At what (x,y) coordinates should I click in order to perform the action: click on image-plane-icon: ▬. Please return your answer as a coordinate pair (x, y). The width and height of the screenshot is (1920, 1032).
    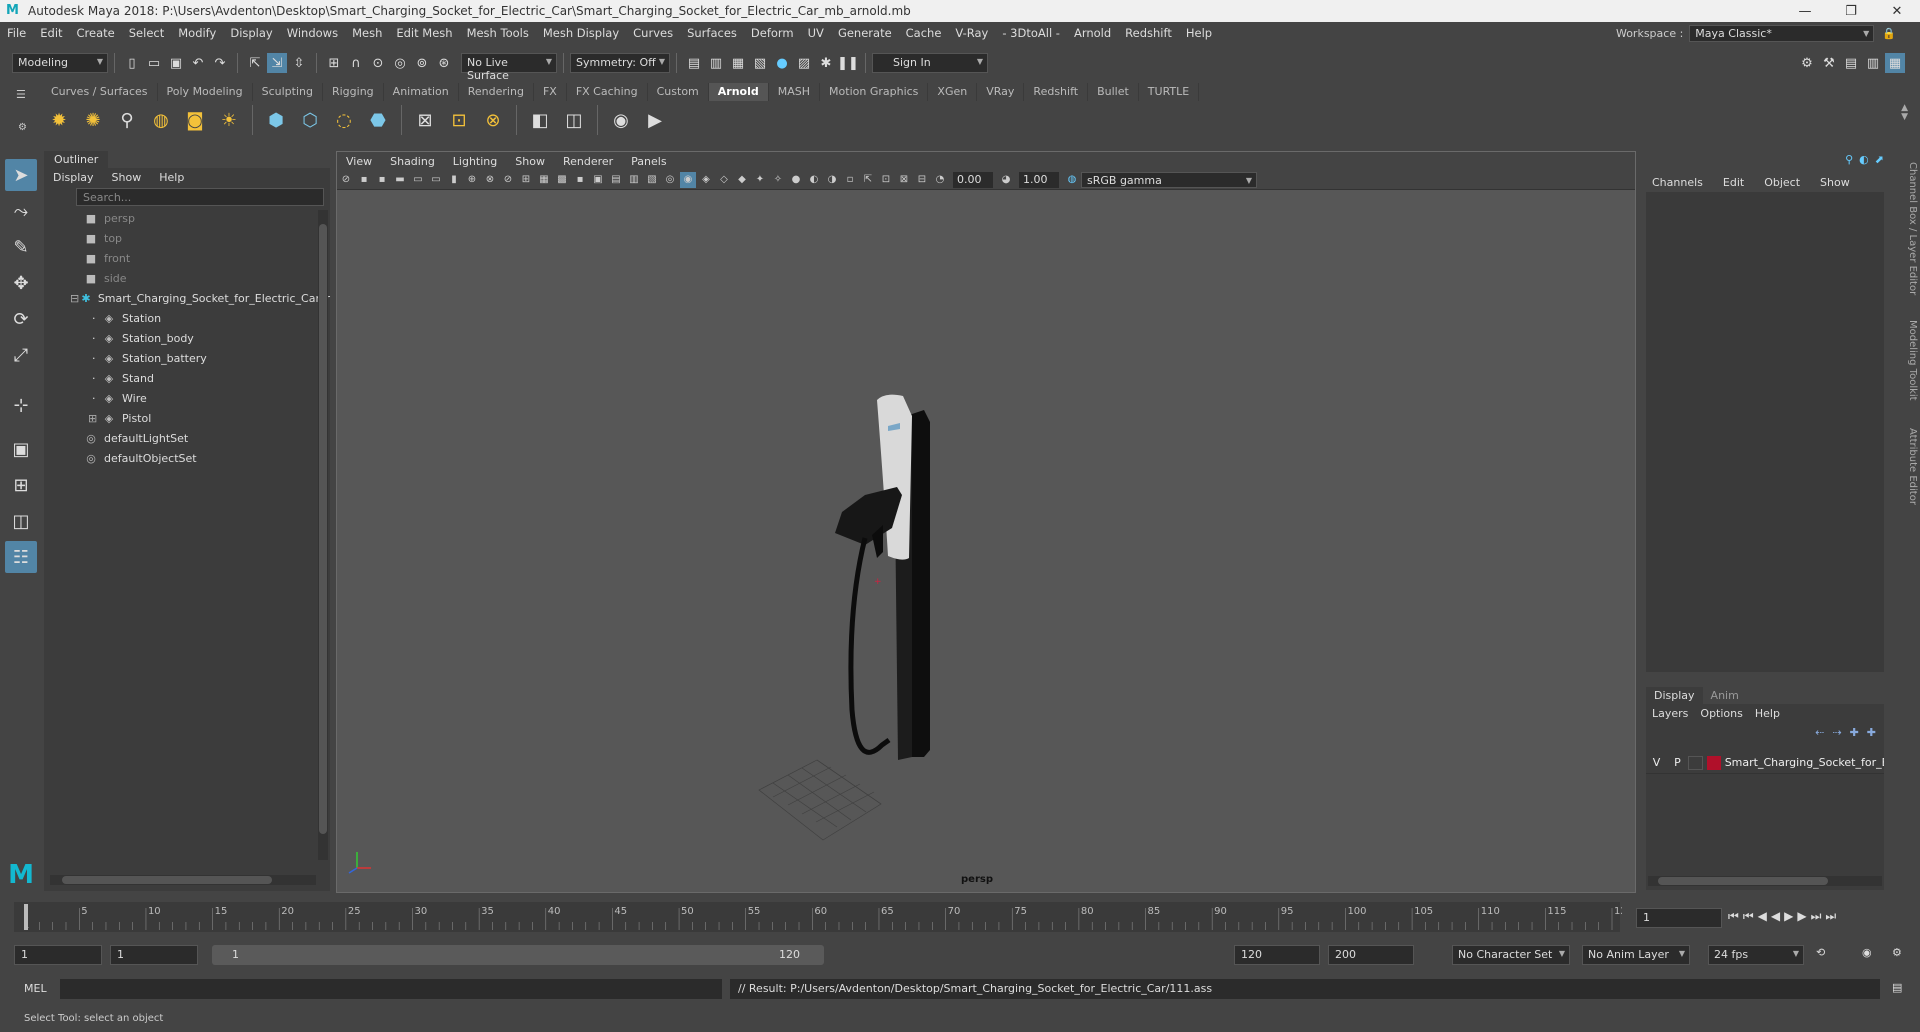
    Looking at the image, I should click on (400, 180).